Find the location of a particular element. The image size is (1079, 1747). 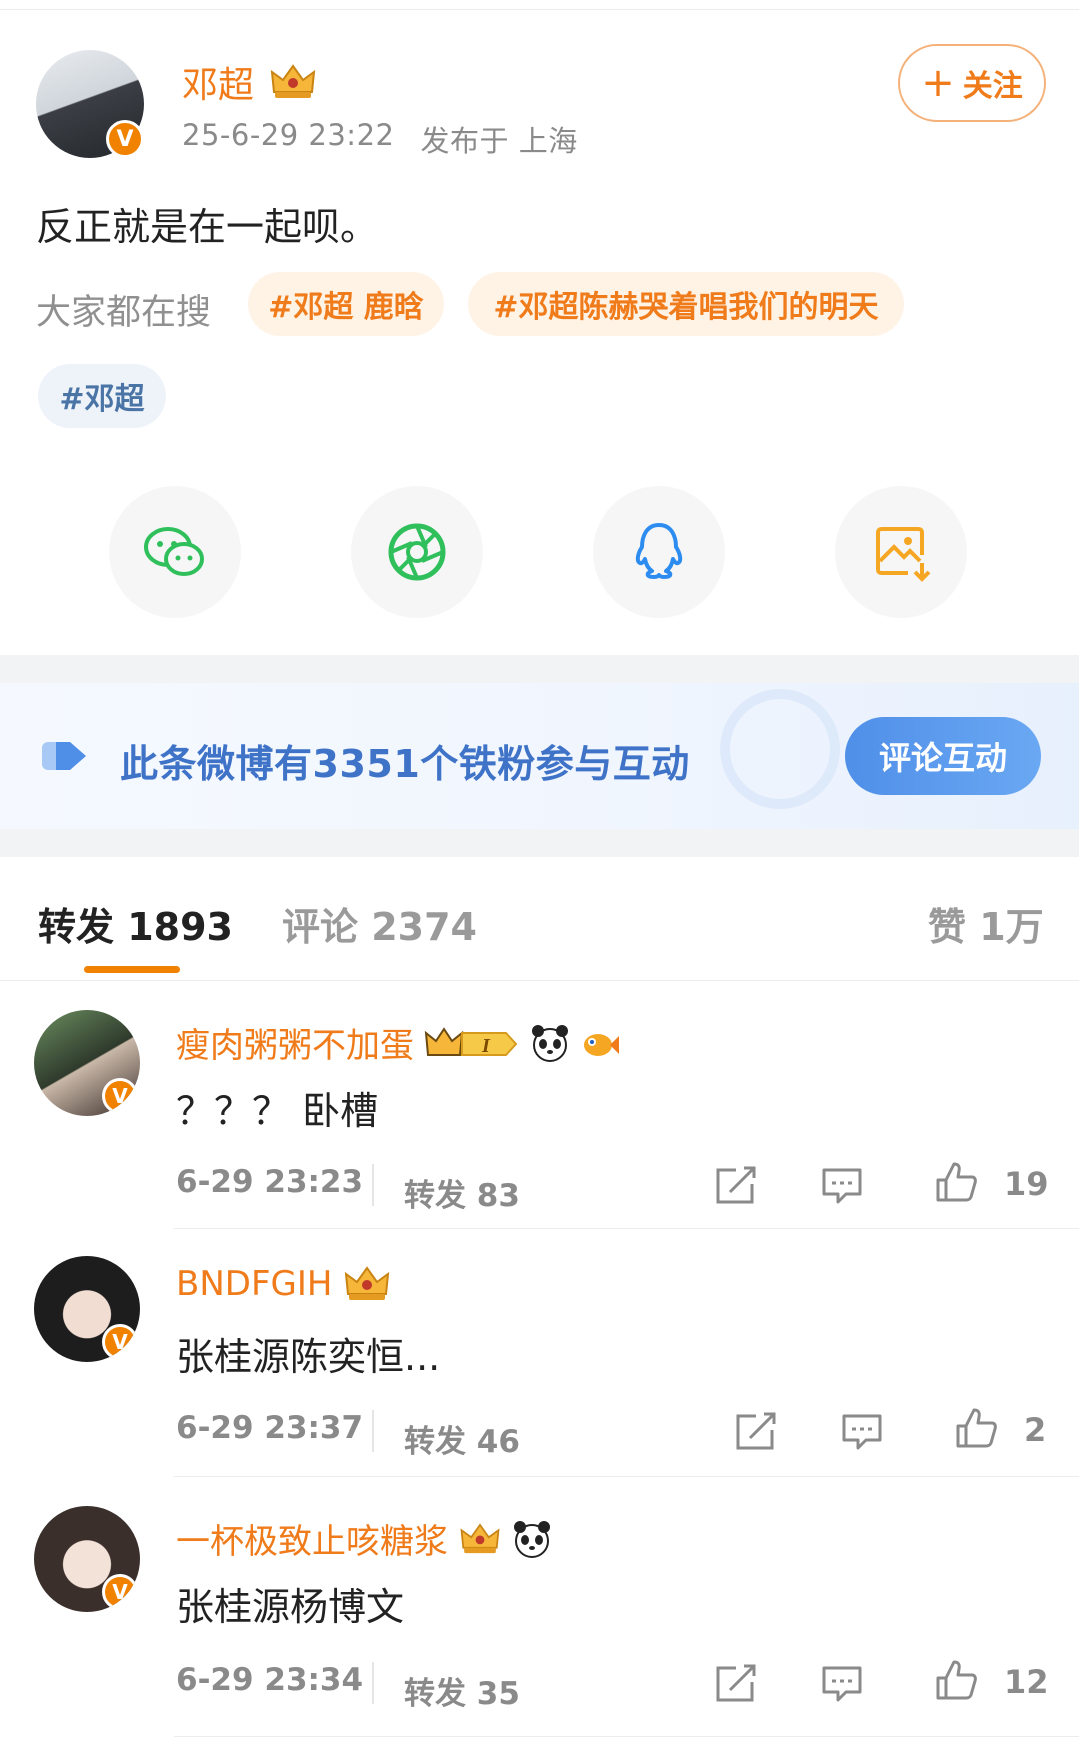

plus-icon: + is located at coordinates (938, 83).